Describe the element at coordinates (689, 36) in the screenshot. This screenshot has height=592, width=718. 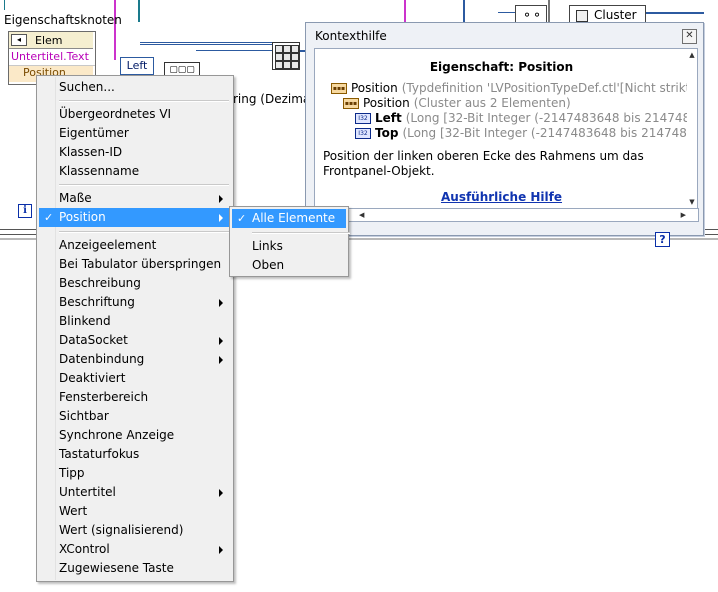
I see `close-icon: ✕` at that location.